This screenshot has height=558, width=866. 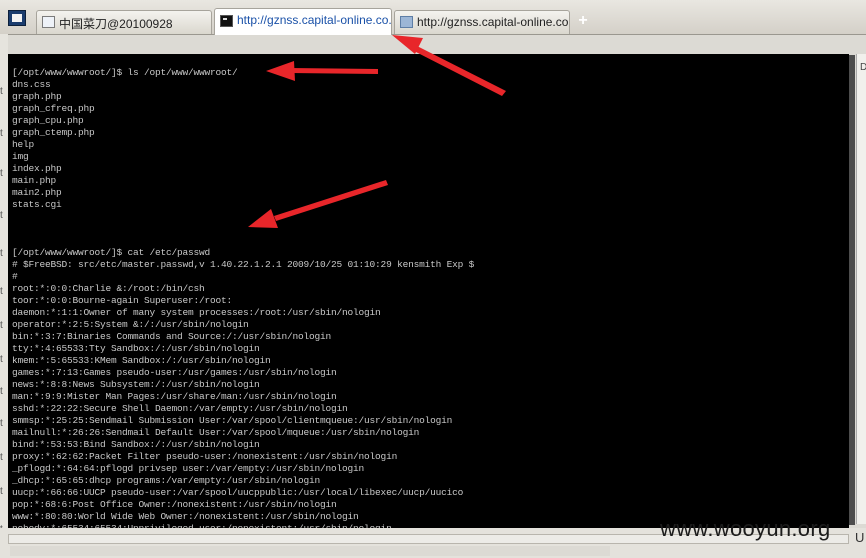 What do you see at coordinates (37, 96) in the screenshot?
I see `terminal-line: graph.php` at bounding box center [37, 96].